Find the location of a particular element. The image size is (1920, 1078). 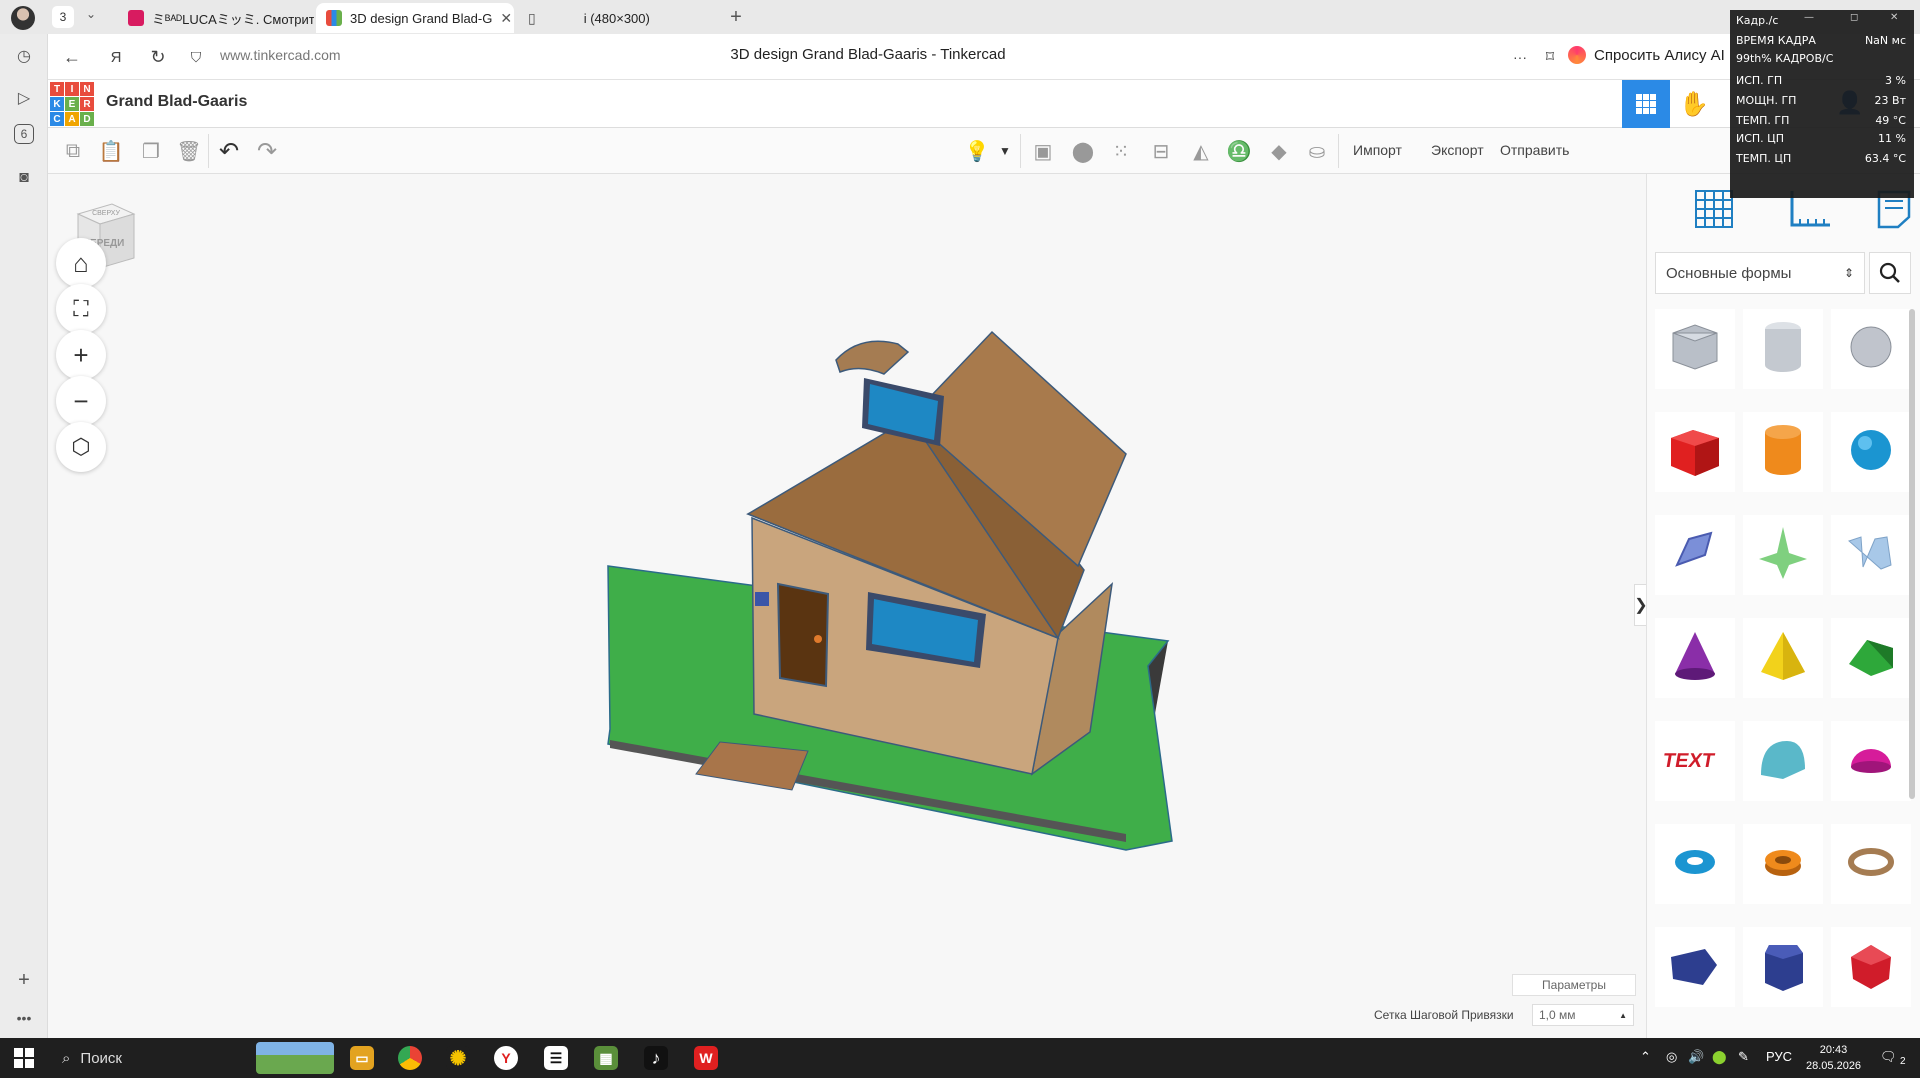

shape-scribble is located at coordinates (1695, 555).